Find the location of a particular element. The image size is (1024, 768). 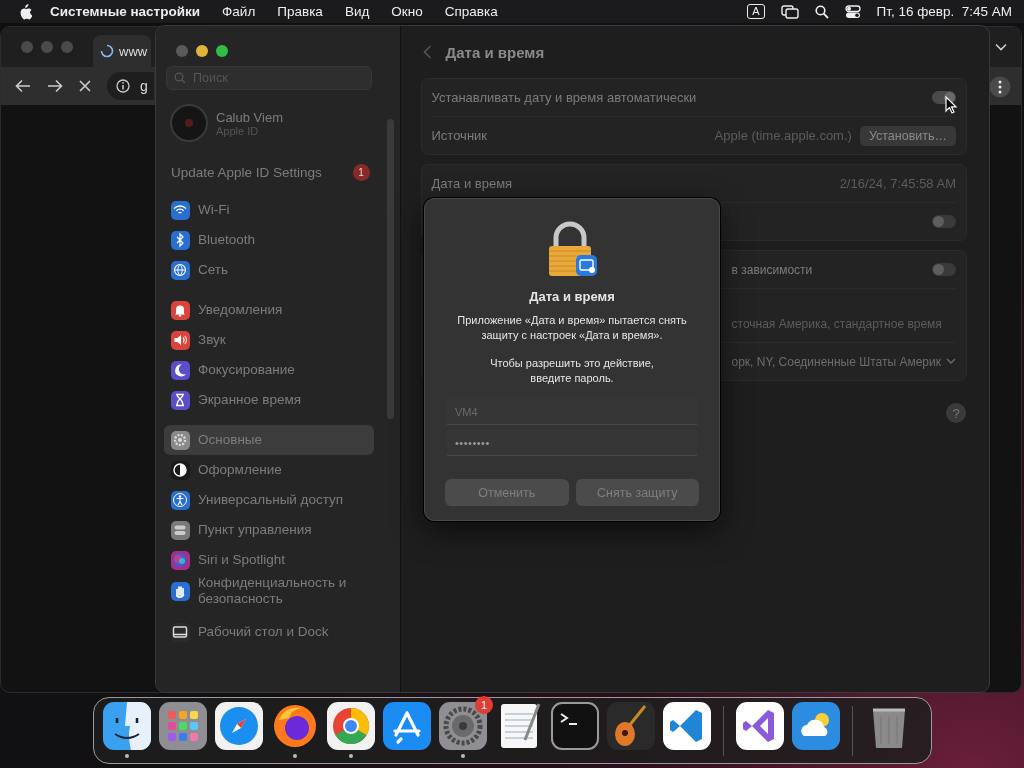

dialog-title: Дата и время is located at coordinates (572, 296).